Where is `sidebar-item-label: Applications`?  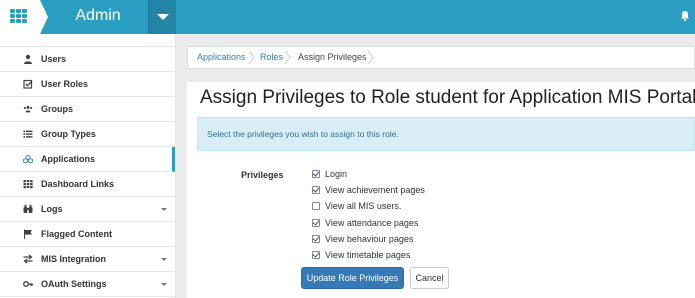
sidebar-item-label: Applications is located at coordinates (68, 159).